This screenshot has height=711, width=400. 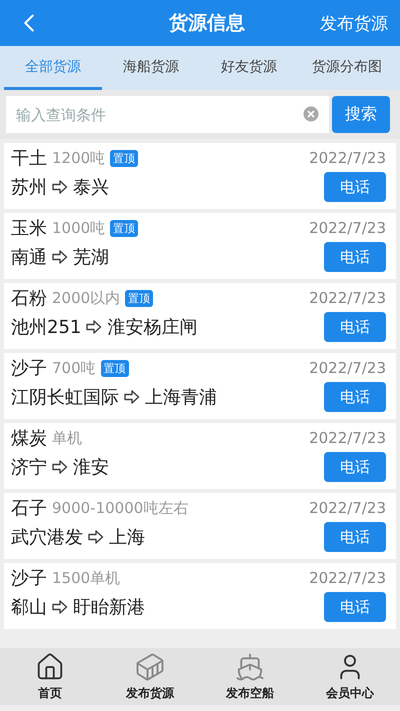 I want to click on cargo-amount: 700吨, so click(x=74, y=368).